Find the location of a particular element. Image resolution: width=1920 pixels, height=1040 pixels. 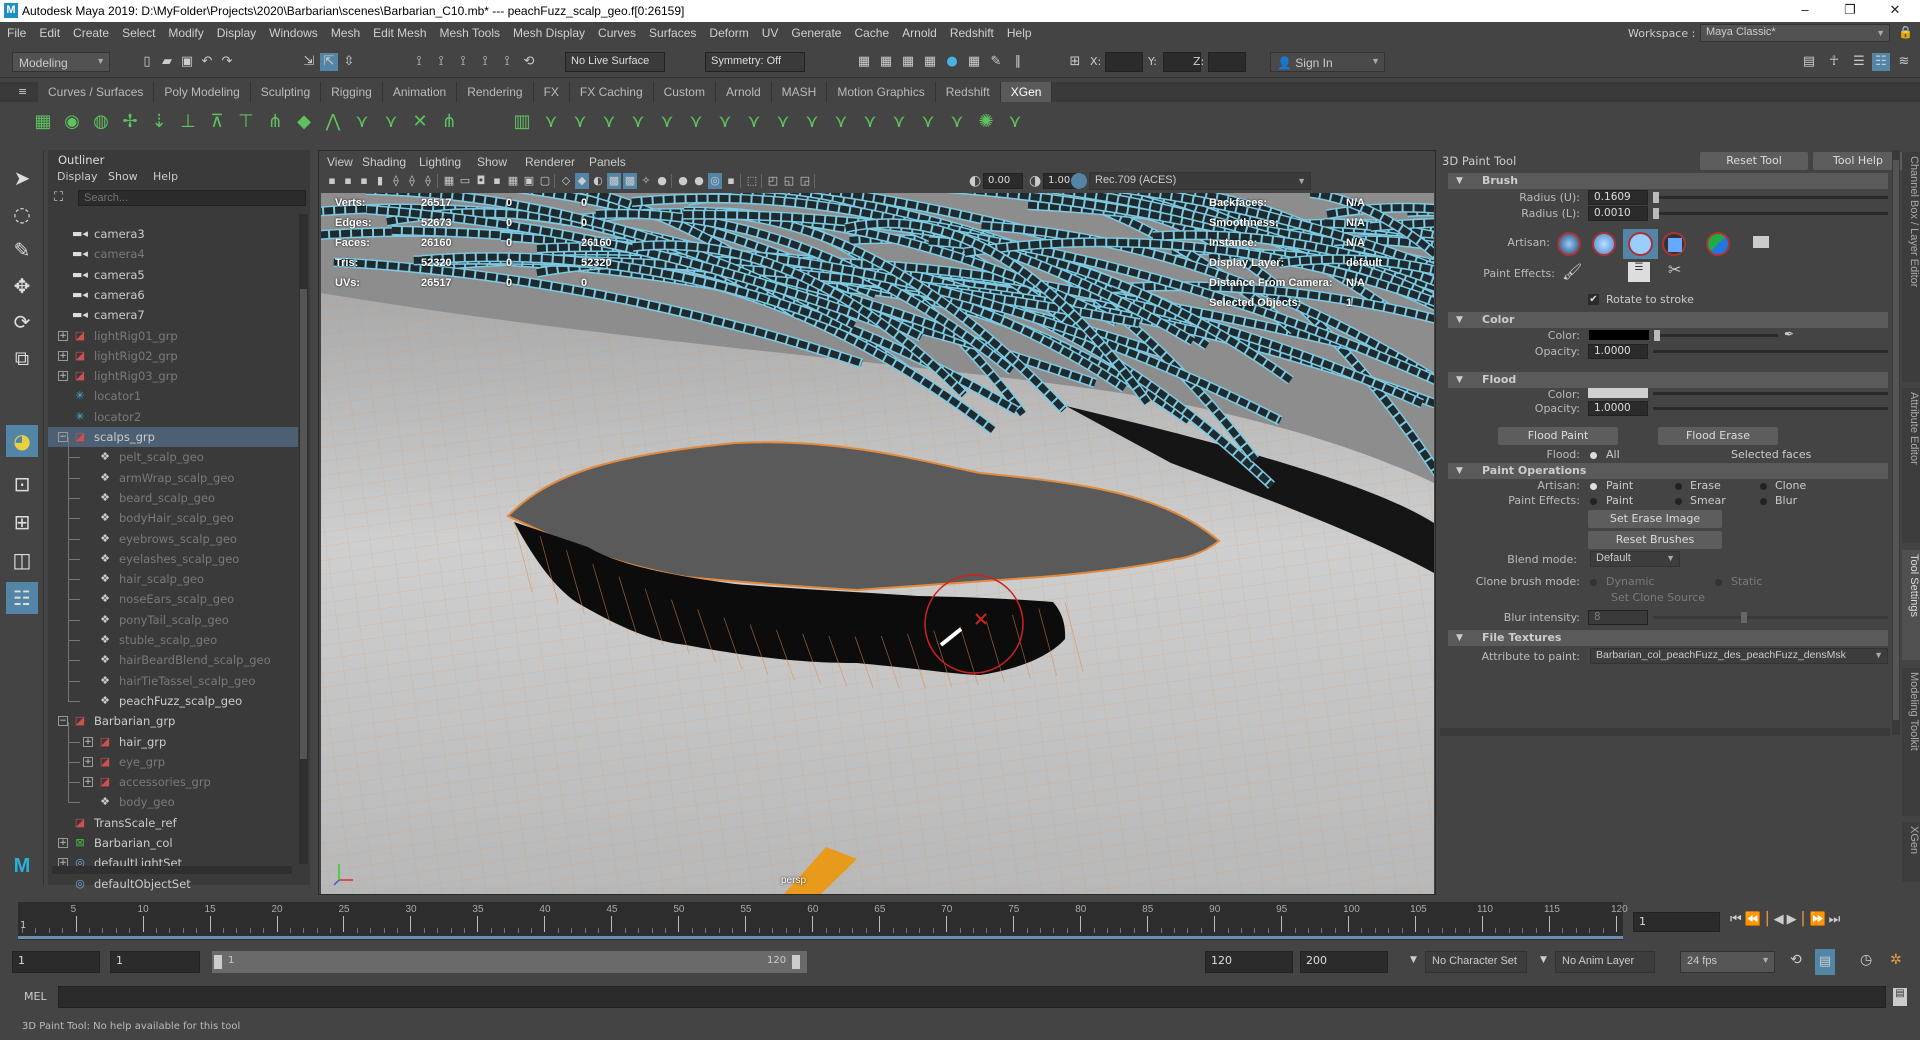

single-view-layout-icon: ⊡ is located at coordinates (22, 484).